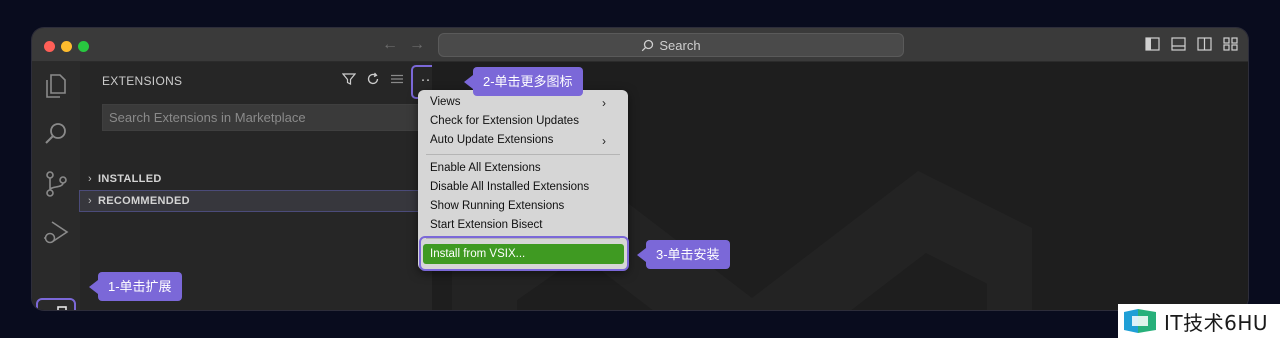  I want to click on command-center-search: Search, so click(671, 45).